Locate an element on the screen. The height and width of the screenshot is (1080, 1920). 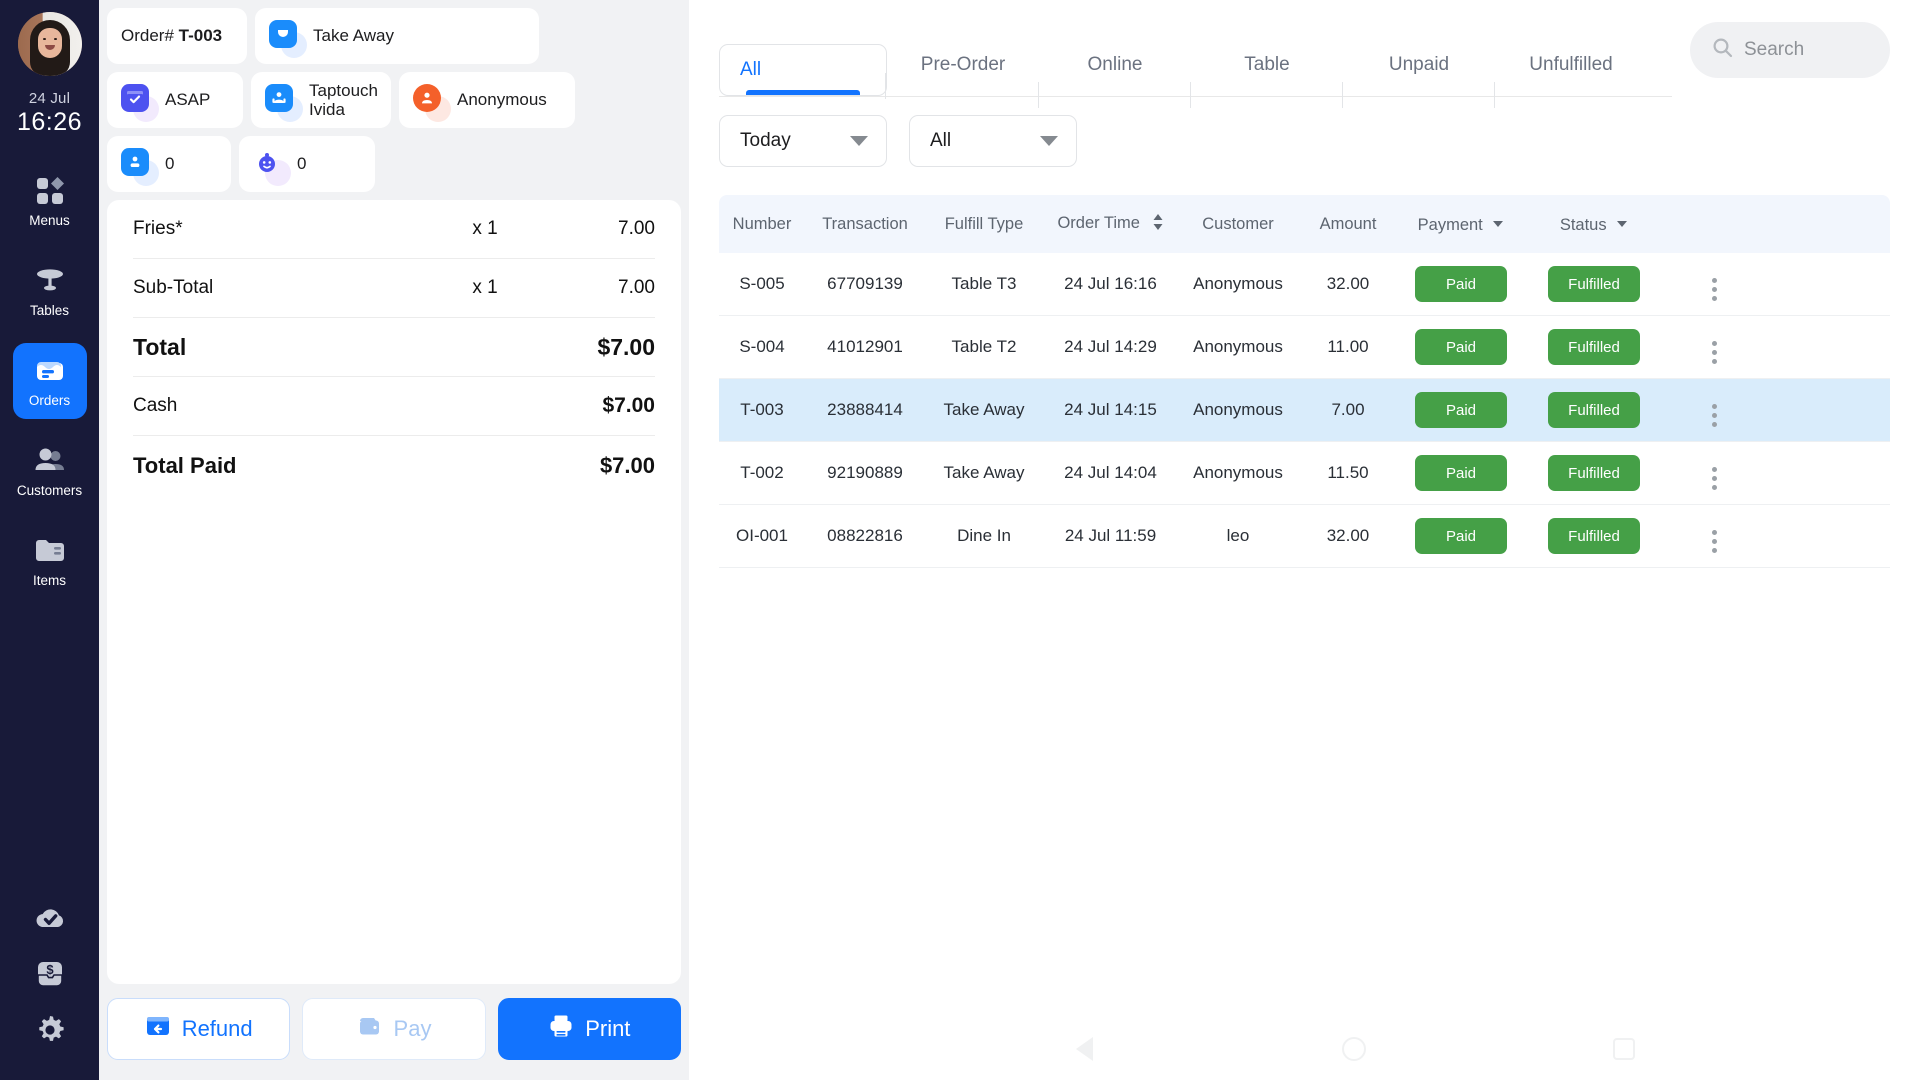
sidebar-item-items: Items is located at coordinates (50, 561).